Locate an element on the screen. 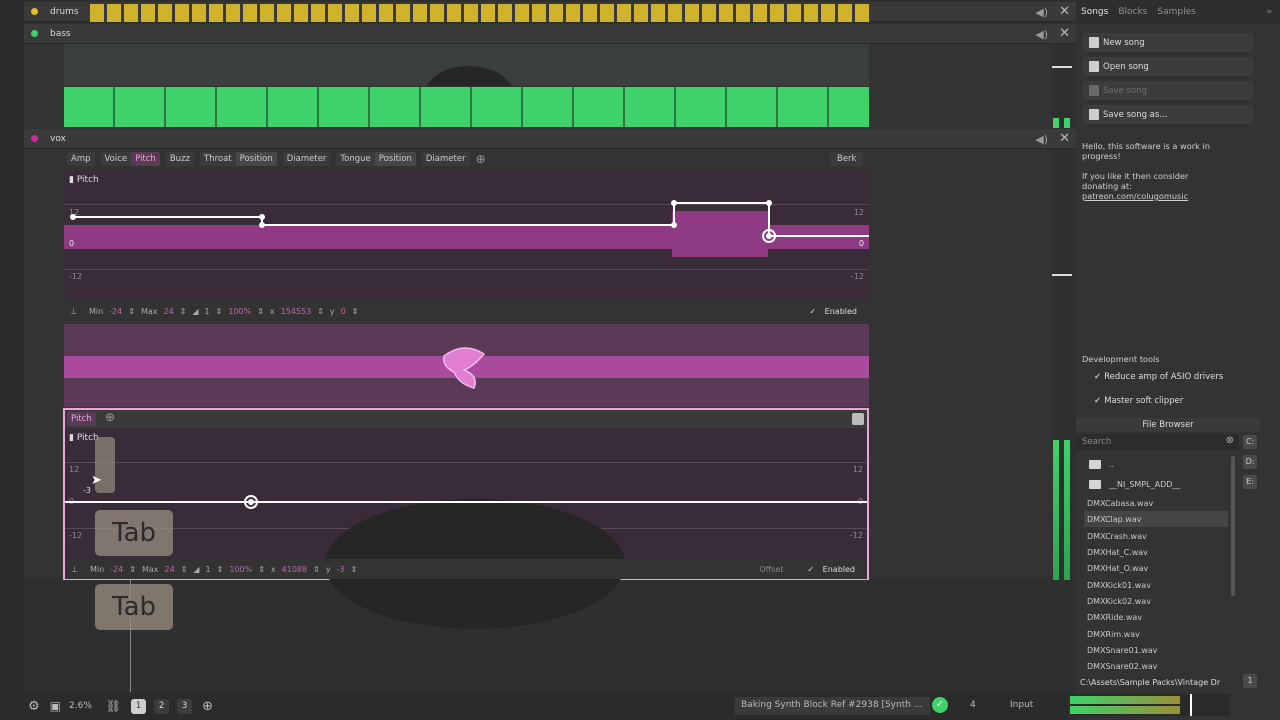  tab-blocks: Blocks is located at coordinates (1132, 12).